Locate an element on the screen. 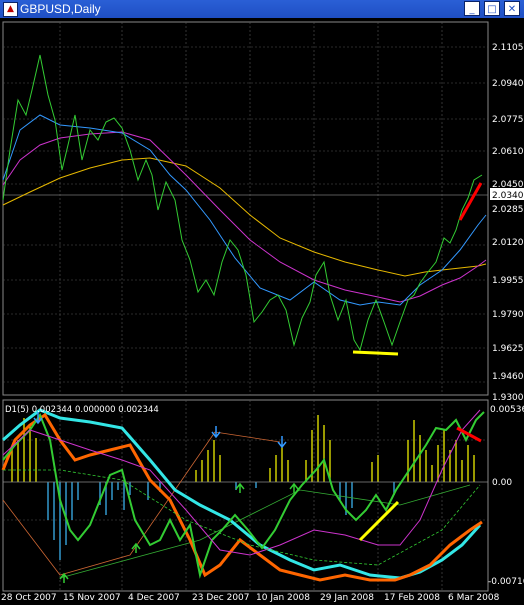 This screenshot has width=524, height=605. price-label: 2.0940 is located at coordinates (508, 84).